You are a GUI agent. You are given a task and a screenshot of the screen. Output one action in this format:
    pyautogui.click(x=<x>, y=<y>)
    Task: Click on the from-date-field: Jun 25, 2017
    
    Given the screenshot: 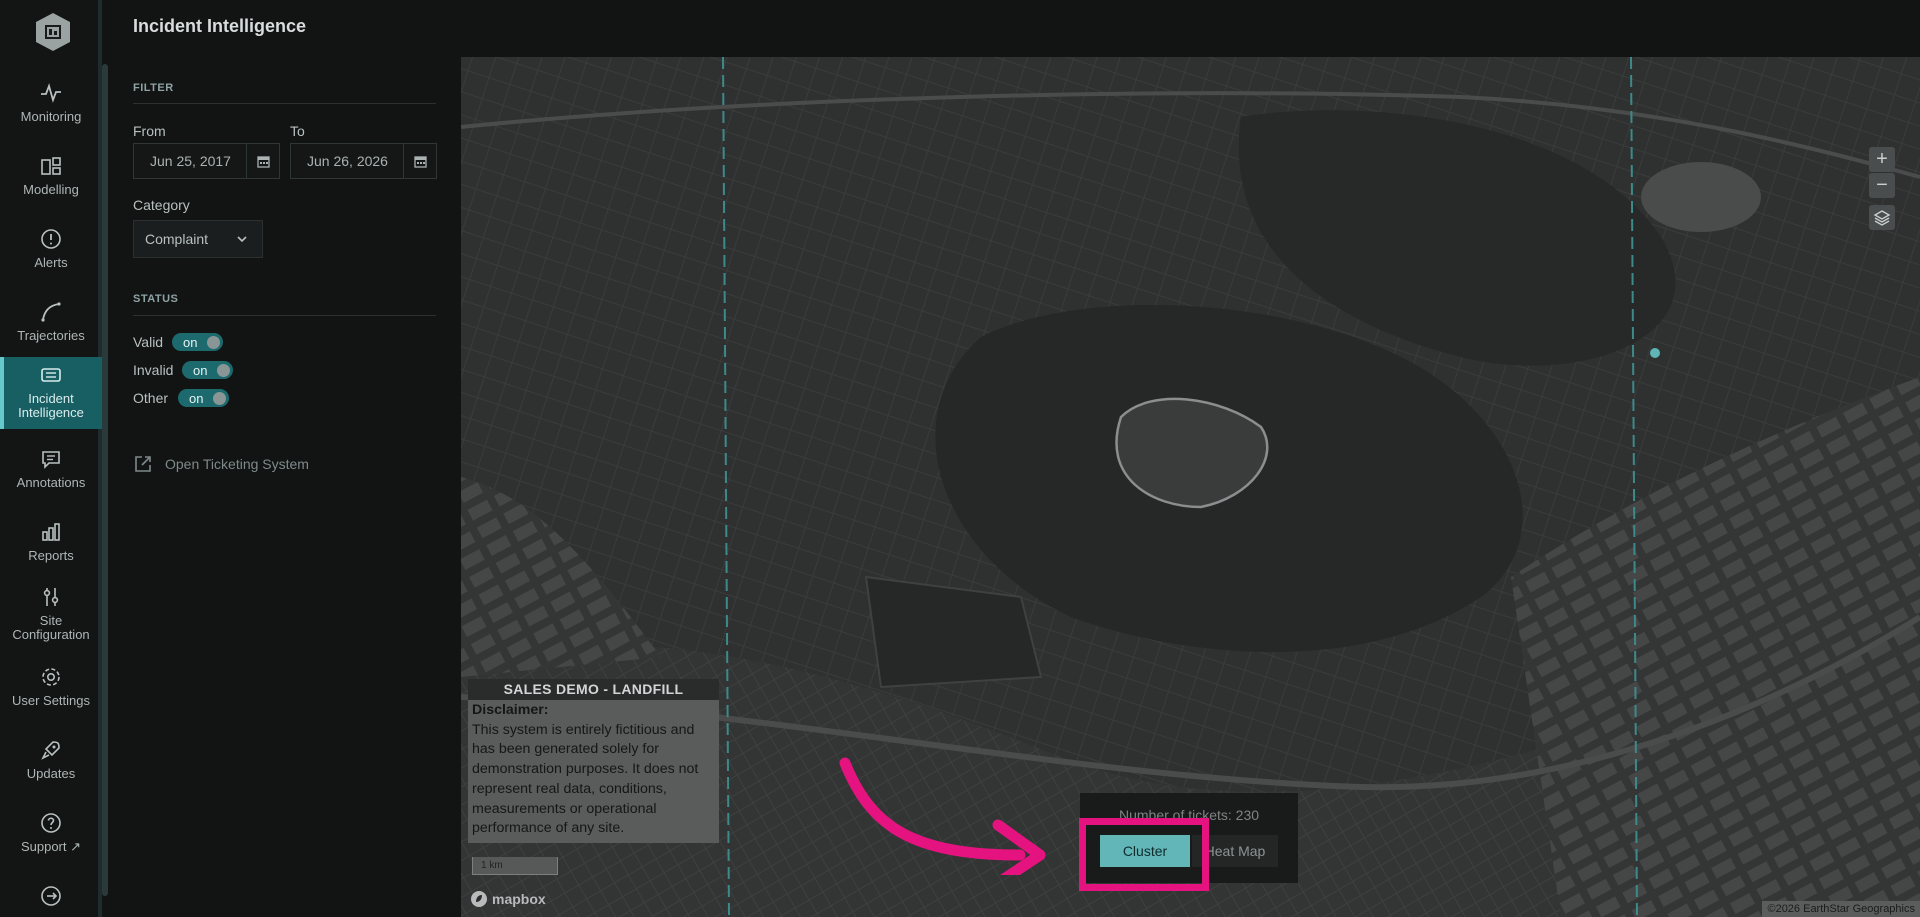 What is the action you would take?
    pyautogui.click(x=206, y=161)
    